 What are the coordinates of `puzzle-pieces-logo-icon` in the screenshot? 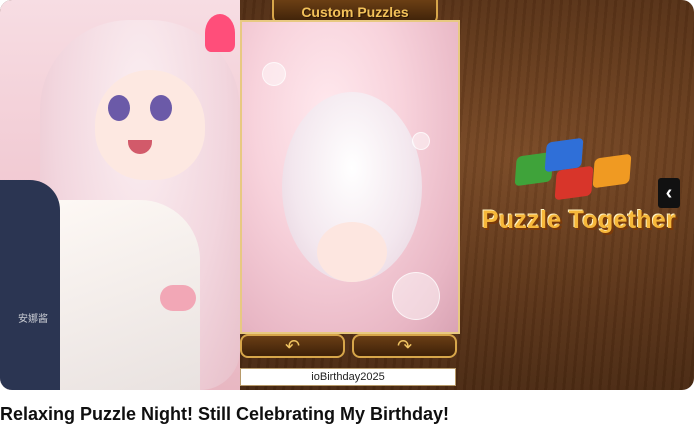 It's located at (575, 169).